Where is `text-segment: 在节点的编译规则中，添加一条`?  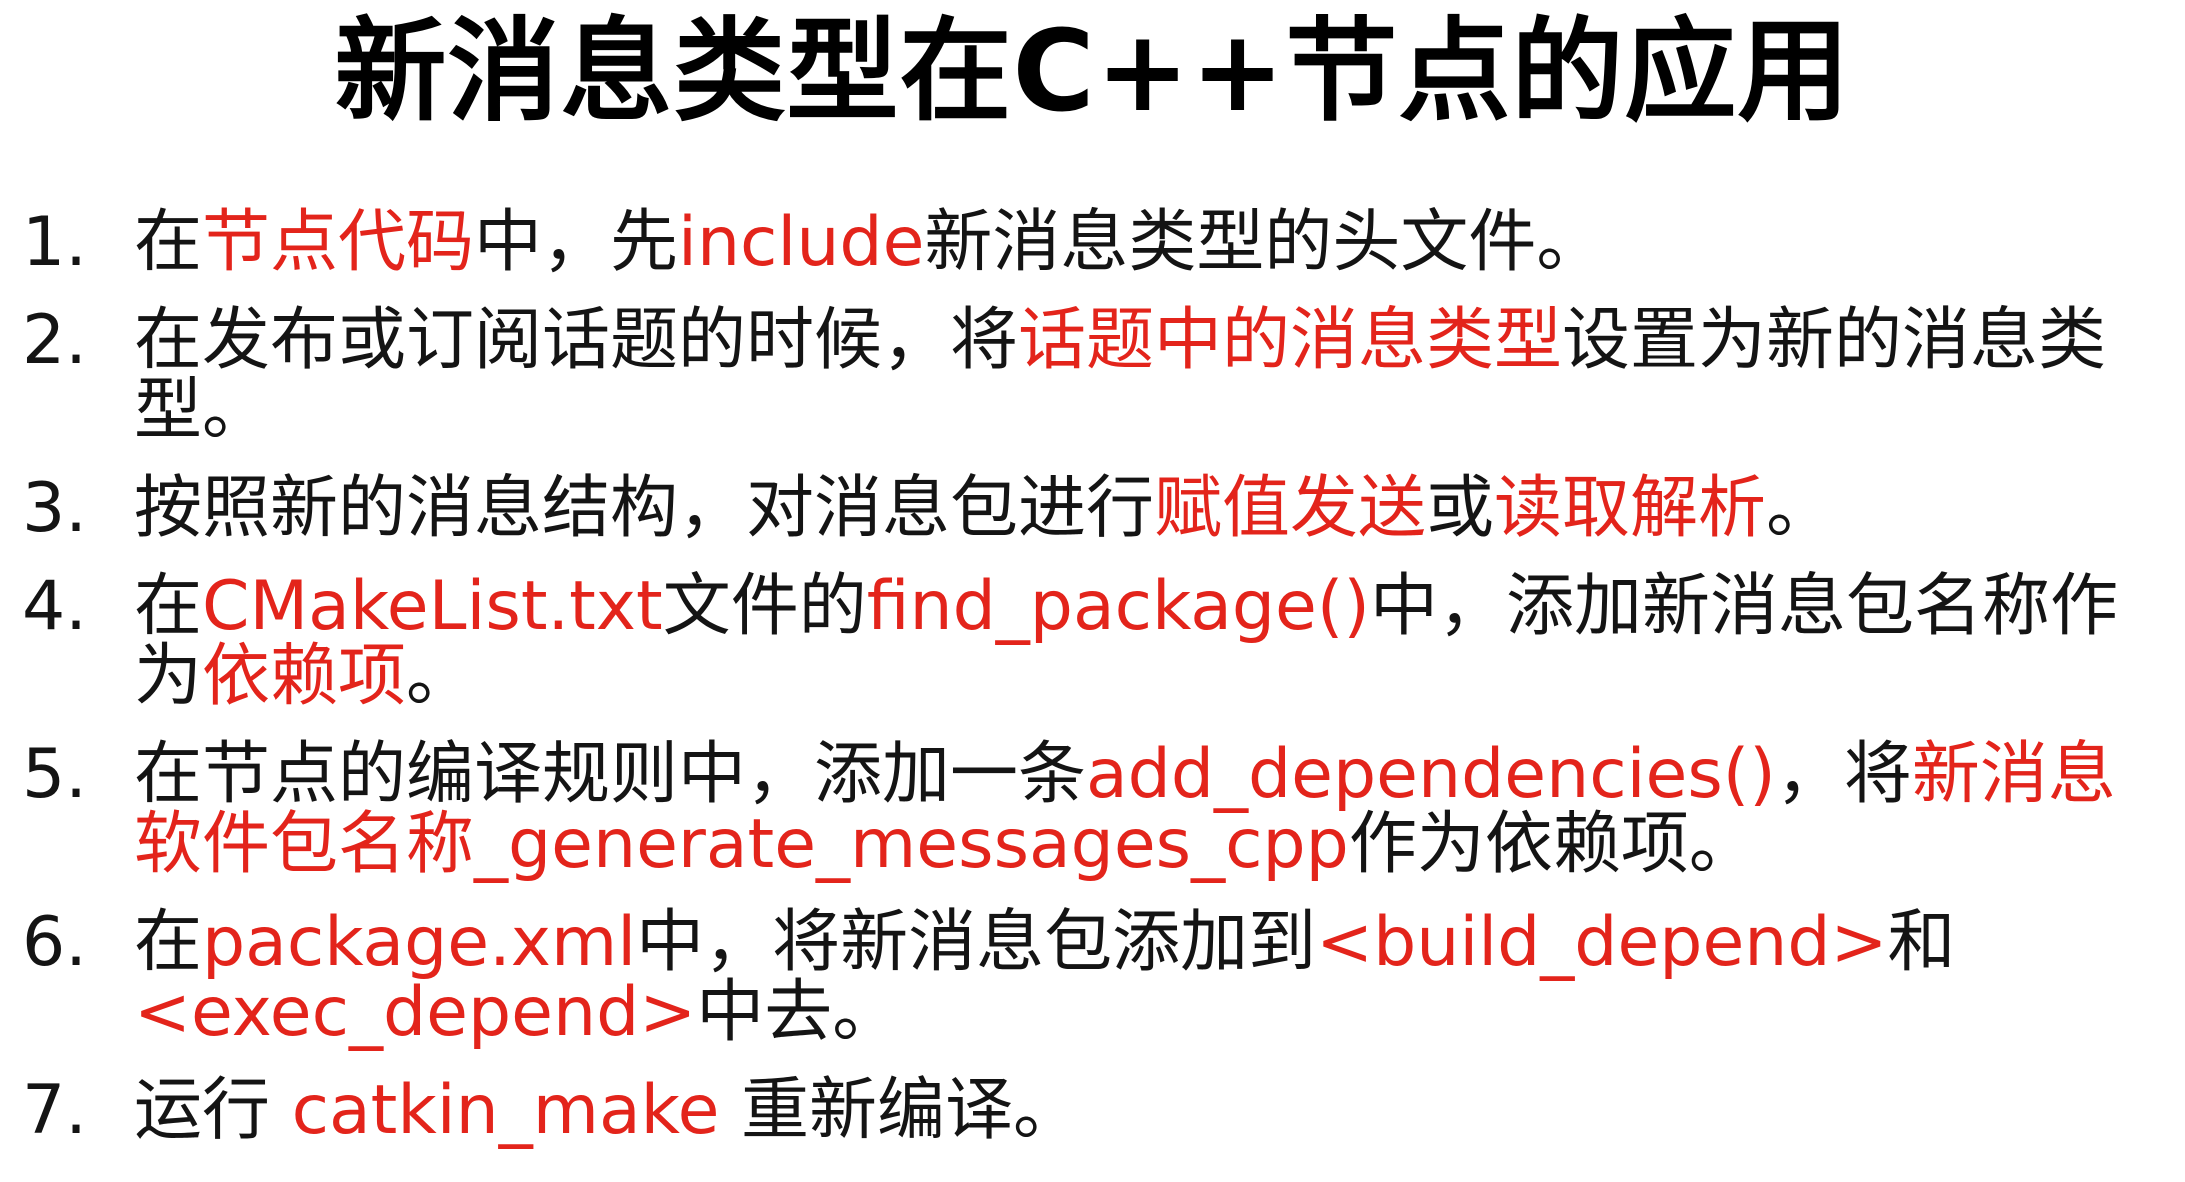
text-segment: 在节点的编译规则中，添加一条 is located at coordinates (610, 774).